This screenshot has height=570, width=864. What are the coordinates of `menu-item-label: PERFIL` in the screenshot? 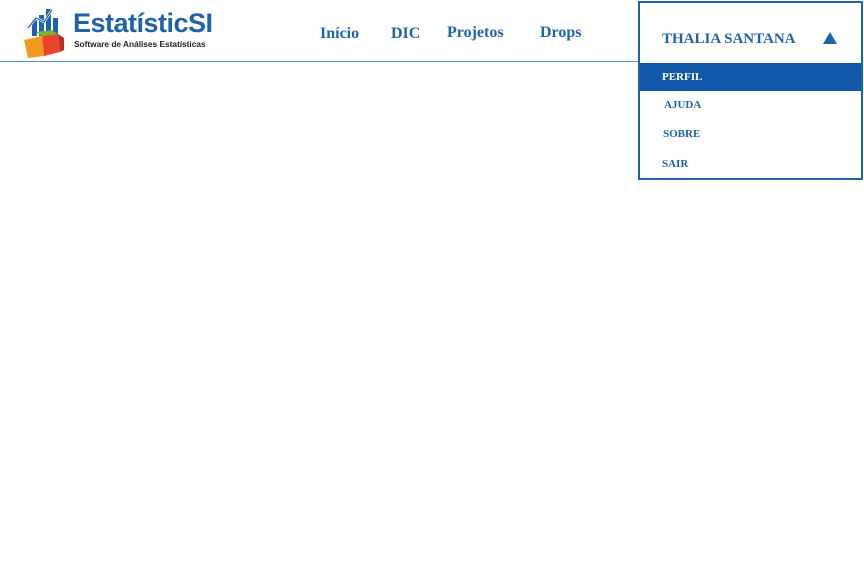 It's located at (682, 77).